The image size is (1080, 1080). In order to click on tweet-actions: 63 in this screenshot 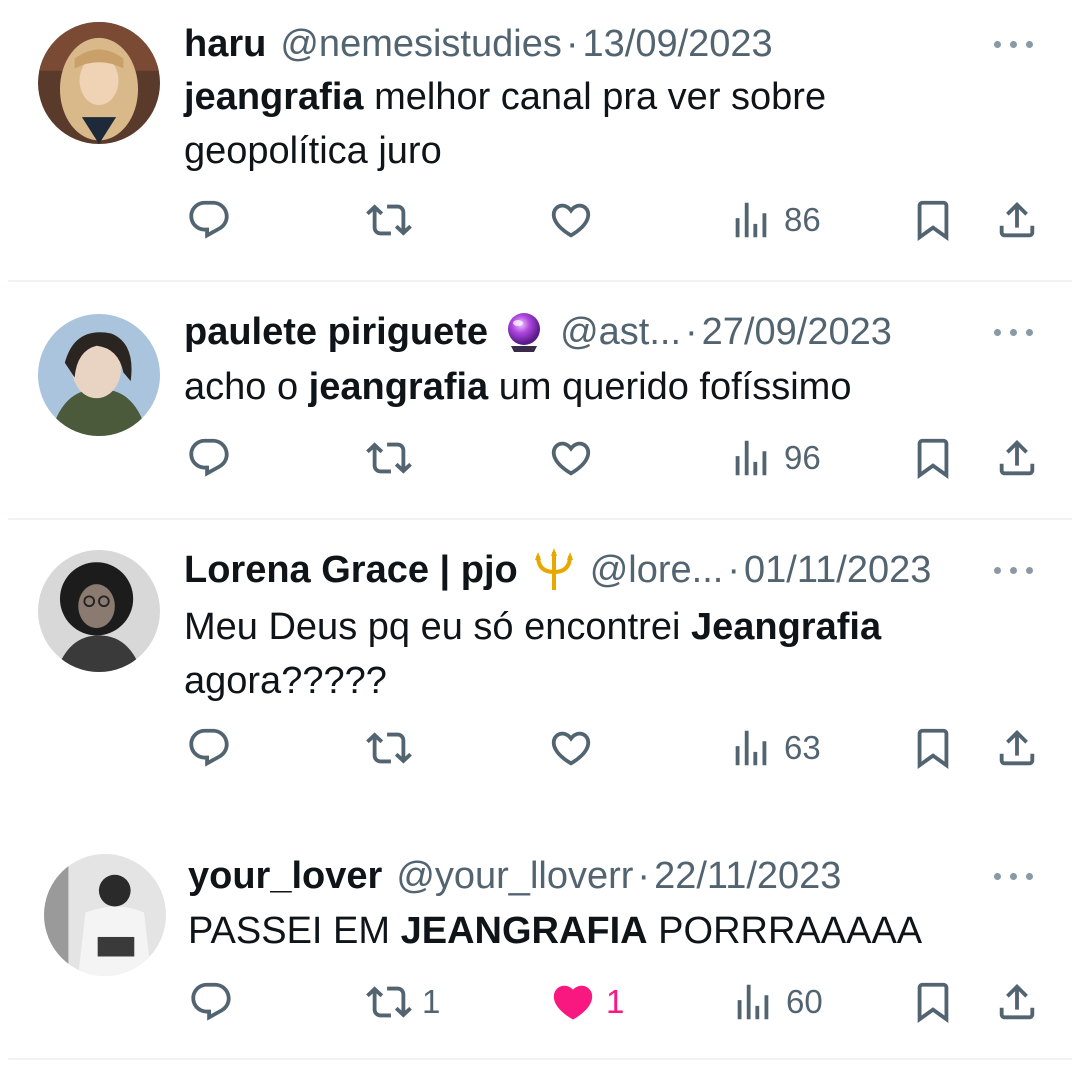, I will do `click(540, 748)`.